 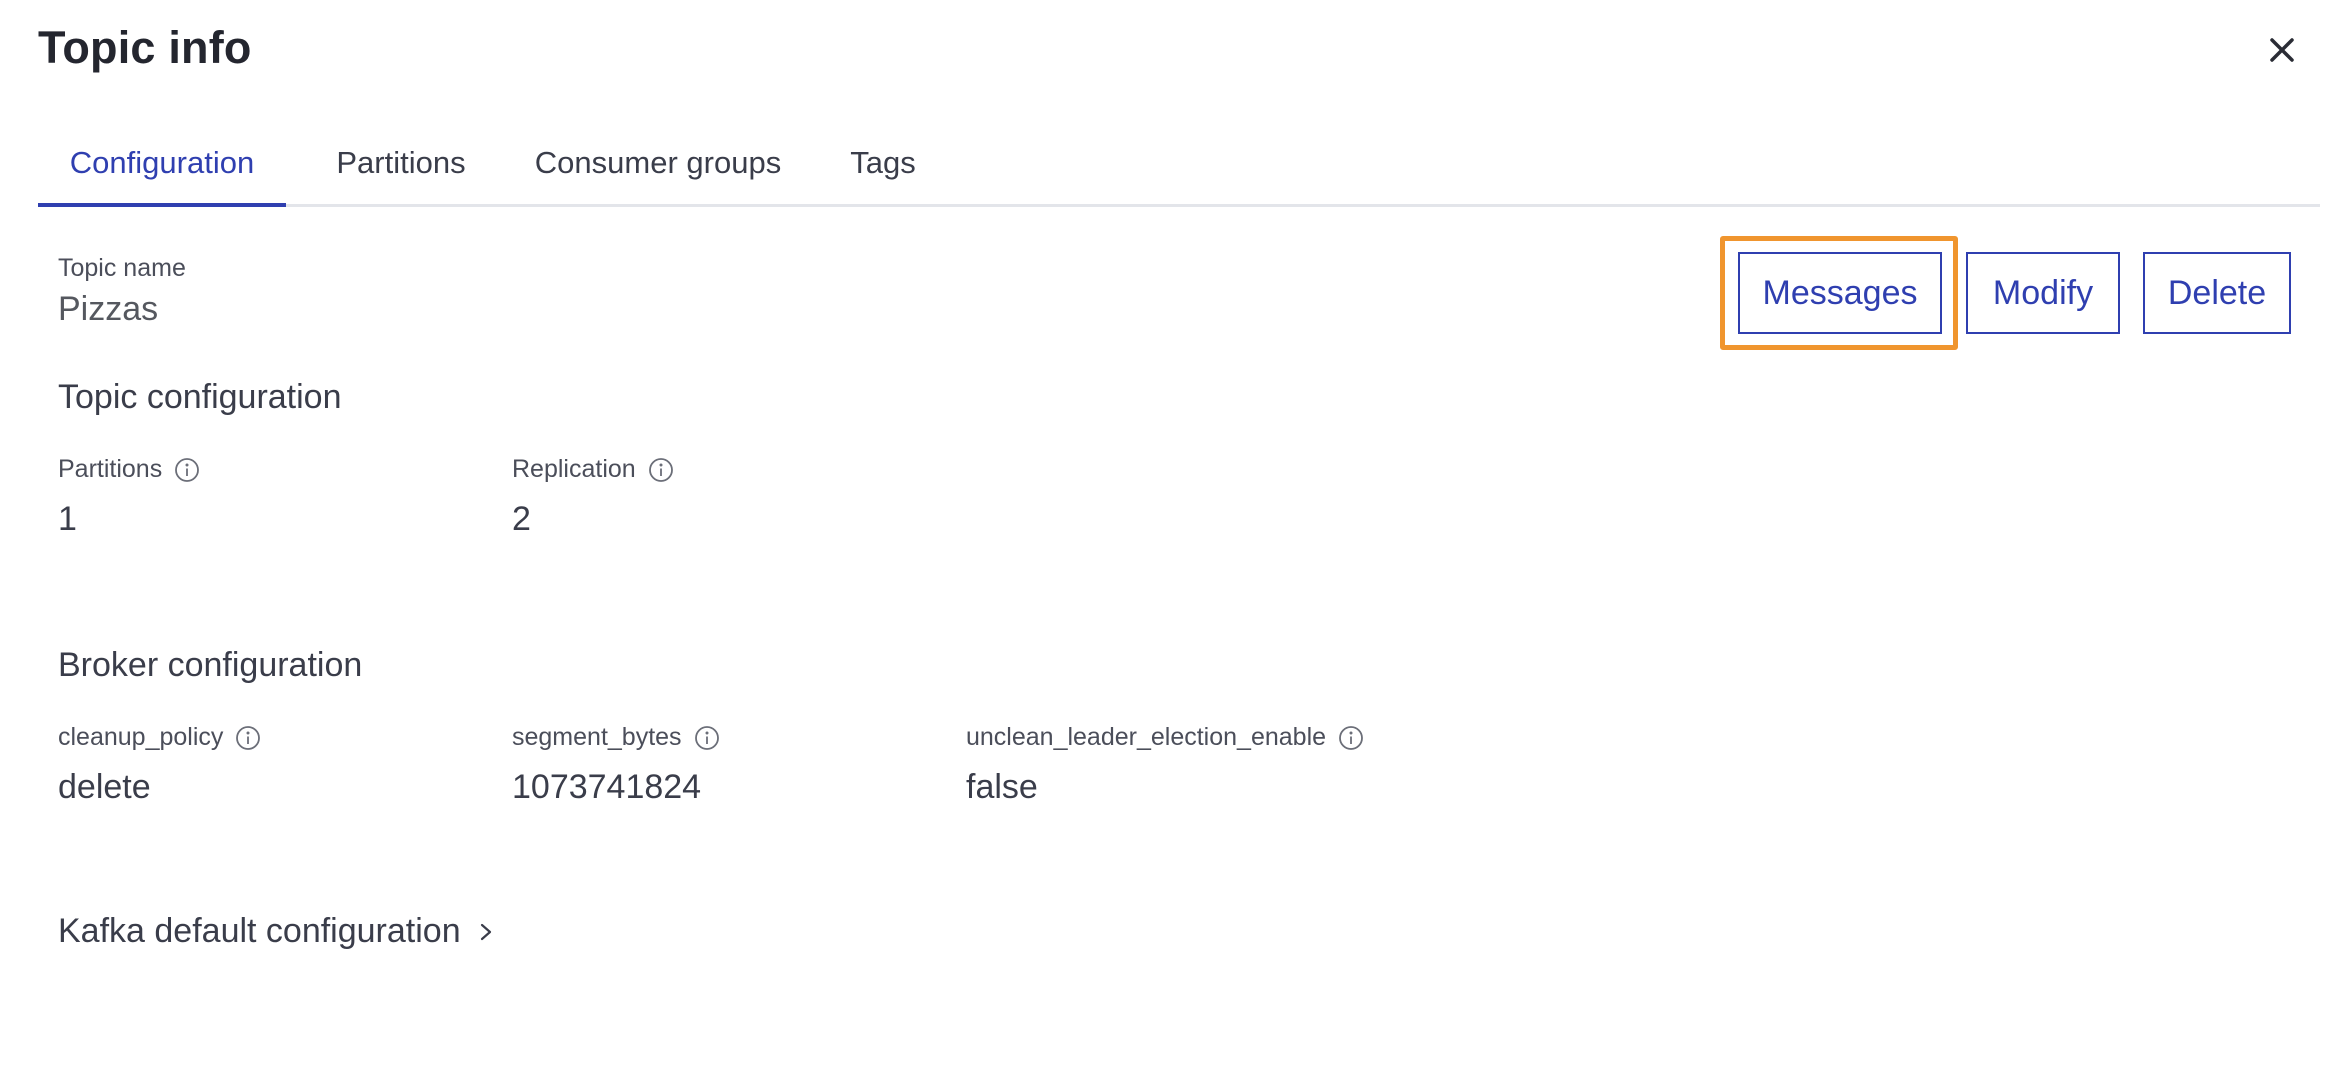 I want to click on partitions-label: Partitions, so click(x=129, y=469).